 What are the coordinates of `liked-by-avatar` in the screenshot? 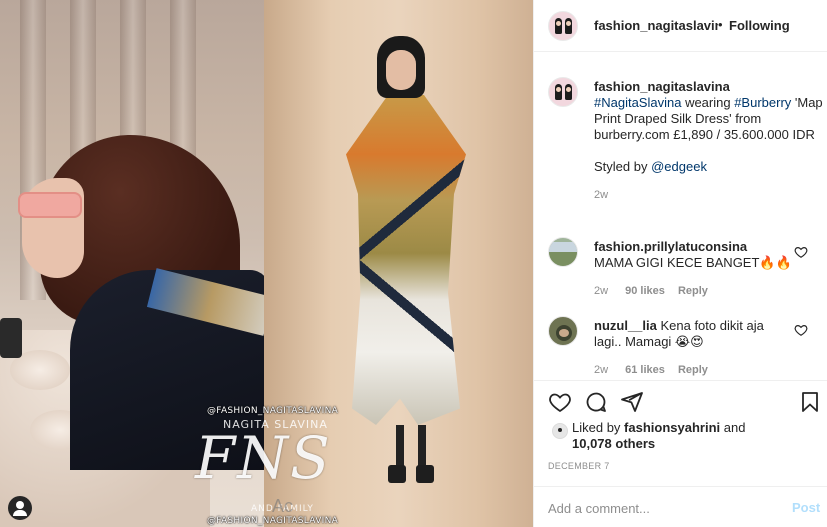 It's located at (560, 431).